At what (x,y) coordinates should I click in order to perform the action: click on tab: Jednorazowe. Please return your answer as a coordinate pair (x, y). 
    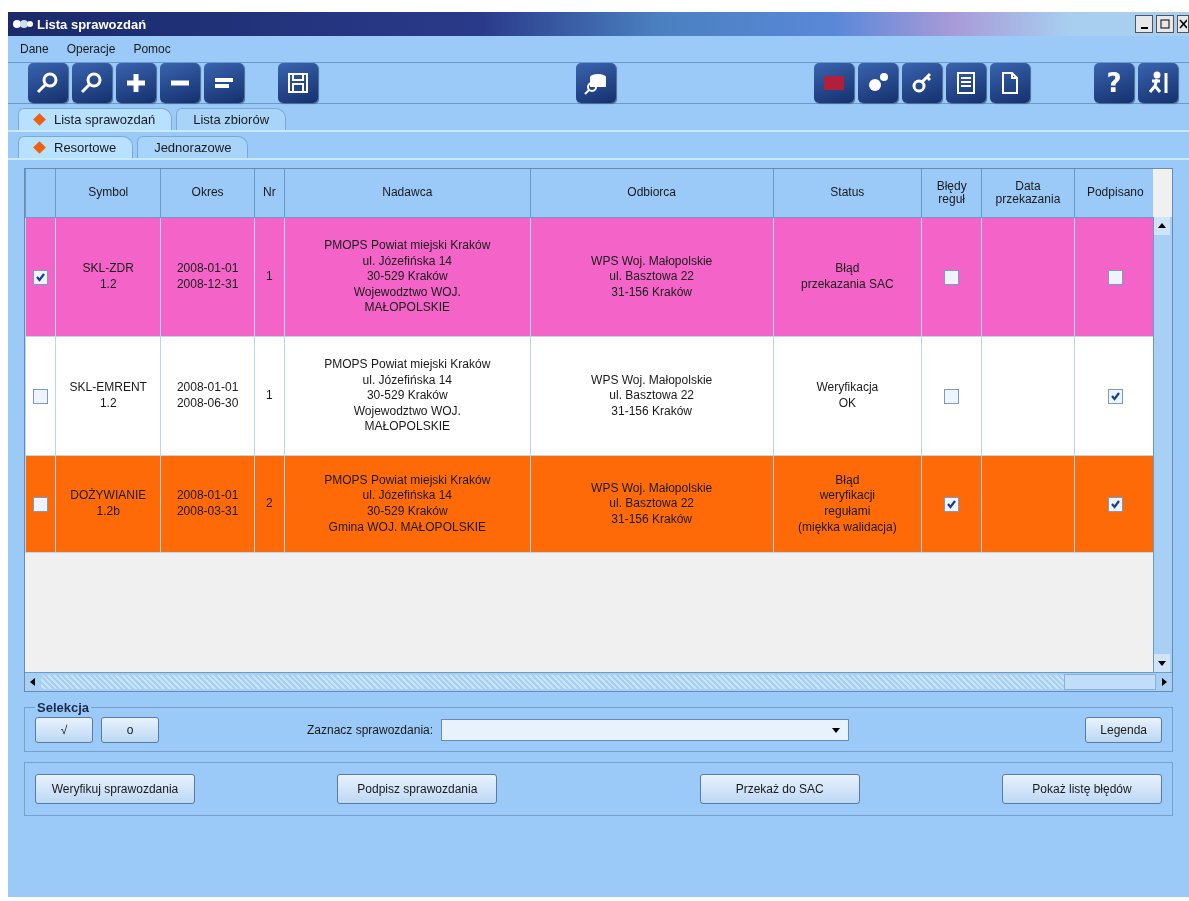
    Looking at the image, I should click on (193, 147).